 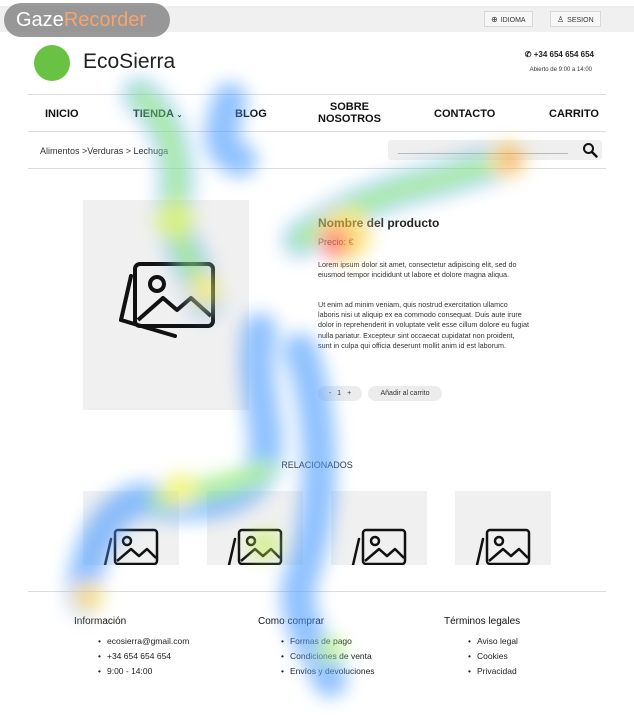 I want to click on badge-text-recorder: Recorder, so click(x=105, y=20).